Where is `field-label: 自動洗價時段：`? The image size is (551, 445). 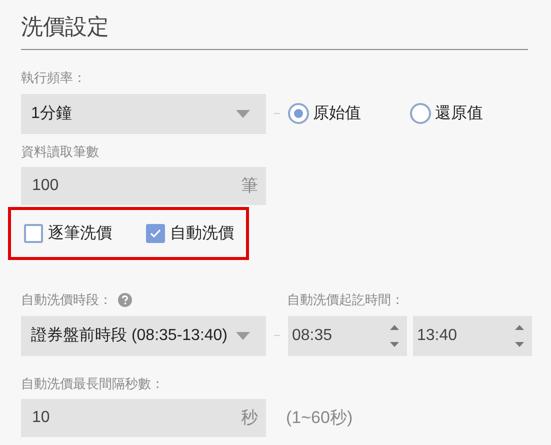 field-label: 自動洗價時段： is located at coordinates (66, 300).